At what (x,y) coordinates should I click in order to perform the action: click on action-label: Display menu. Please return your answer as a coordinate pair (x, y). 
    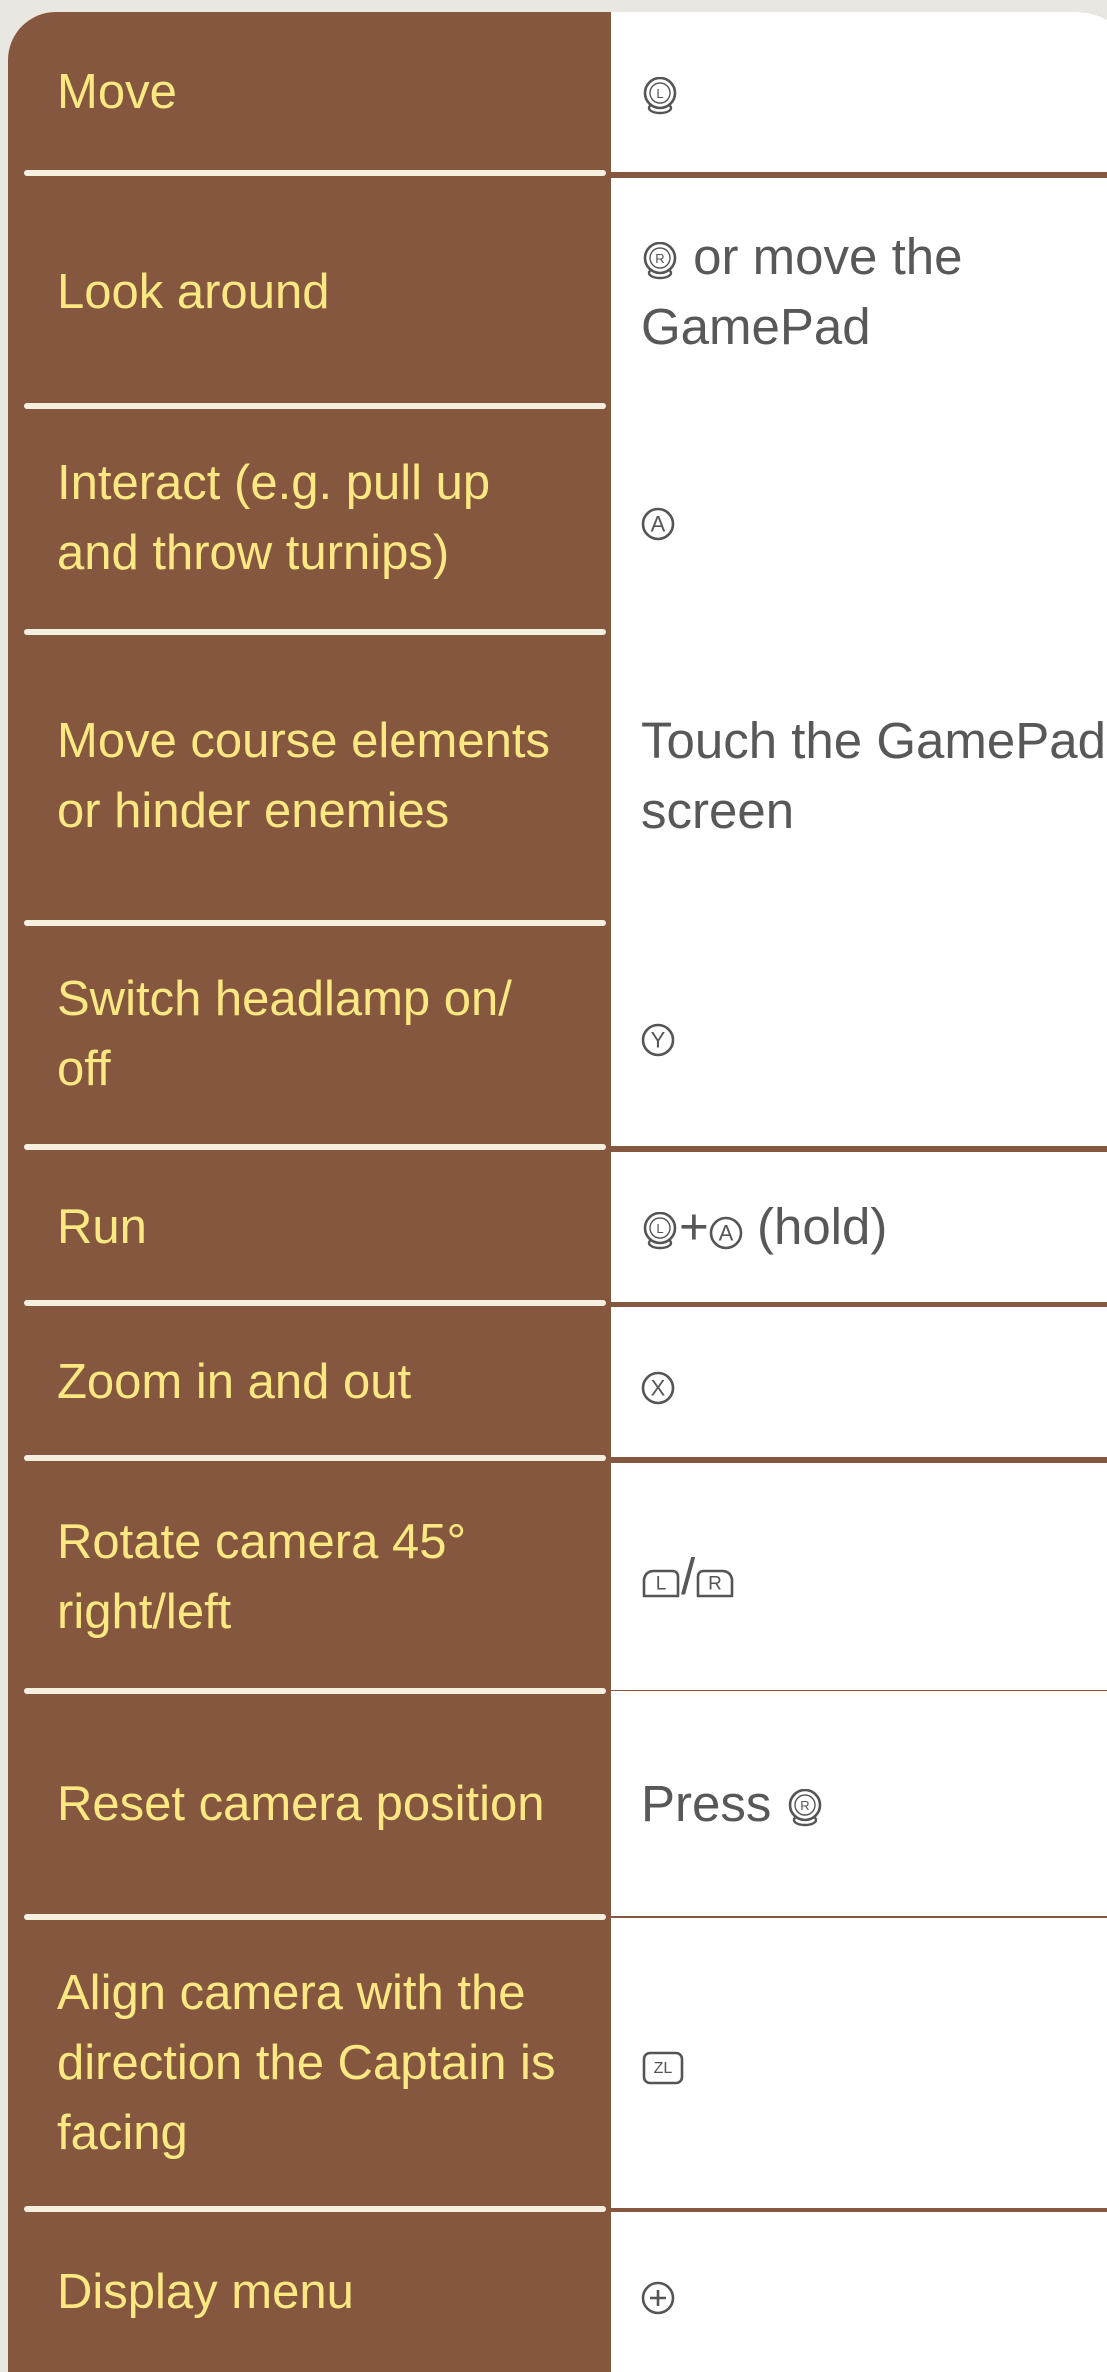
    Looking at the image, I should click on (309, 2292).